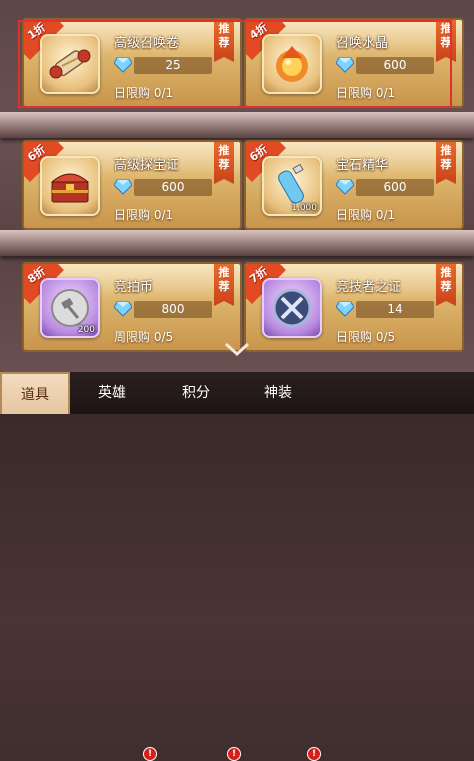  What do you see at coordinates (112, 393) in the screenshot?
I see `tab-heroes: 英雄` at bounding box center [112, 393].